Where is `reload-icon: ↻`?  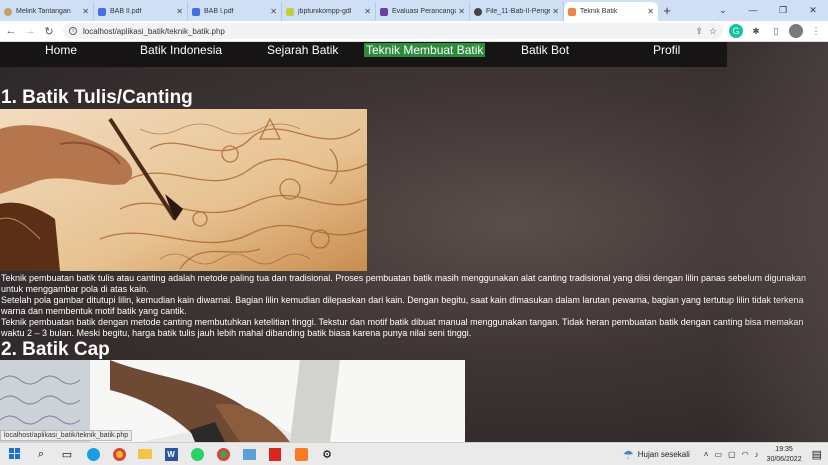 reload-icon: ↻ is located at coordinates (49, 31).